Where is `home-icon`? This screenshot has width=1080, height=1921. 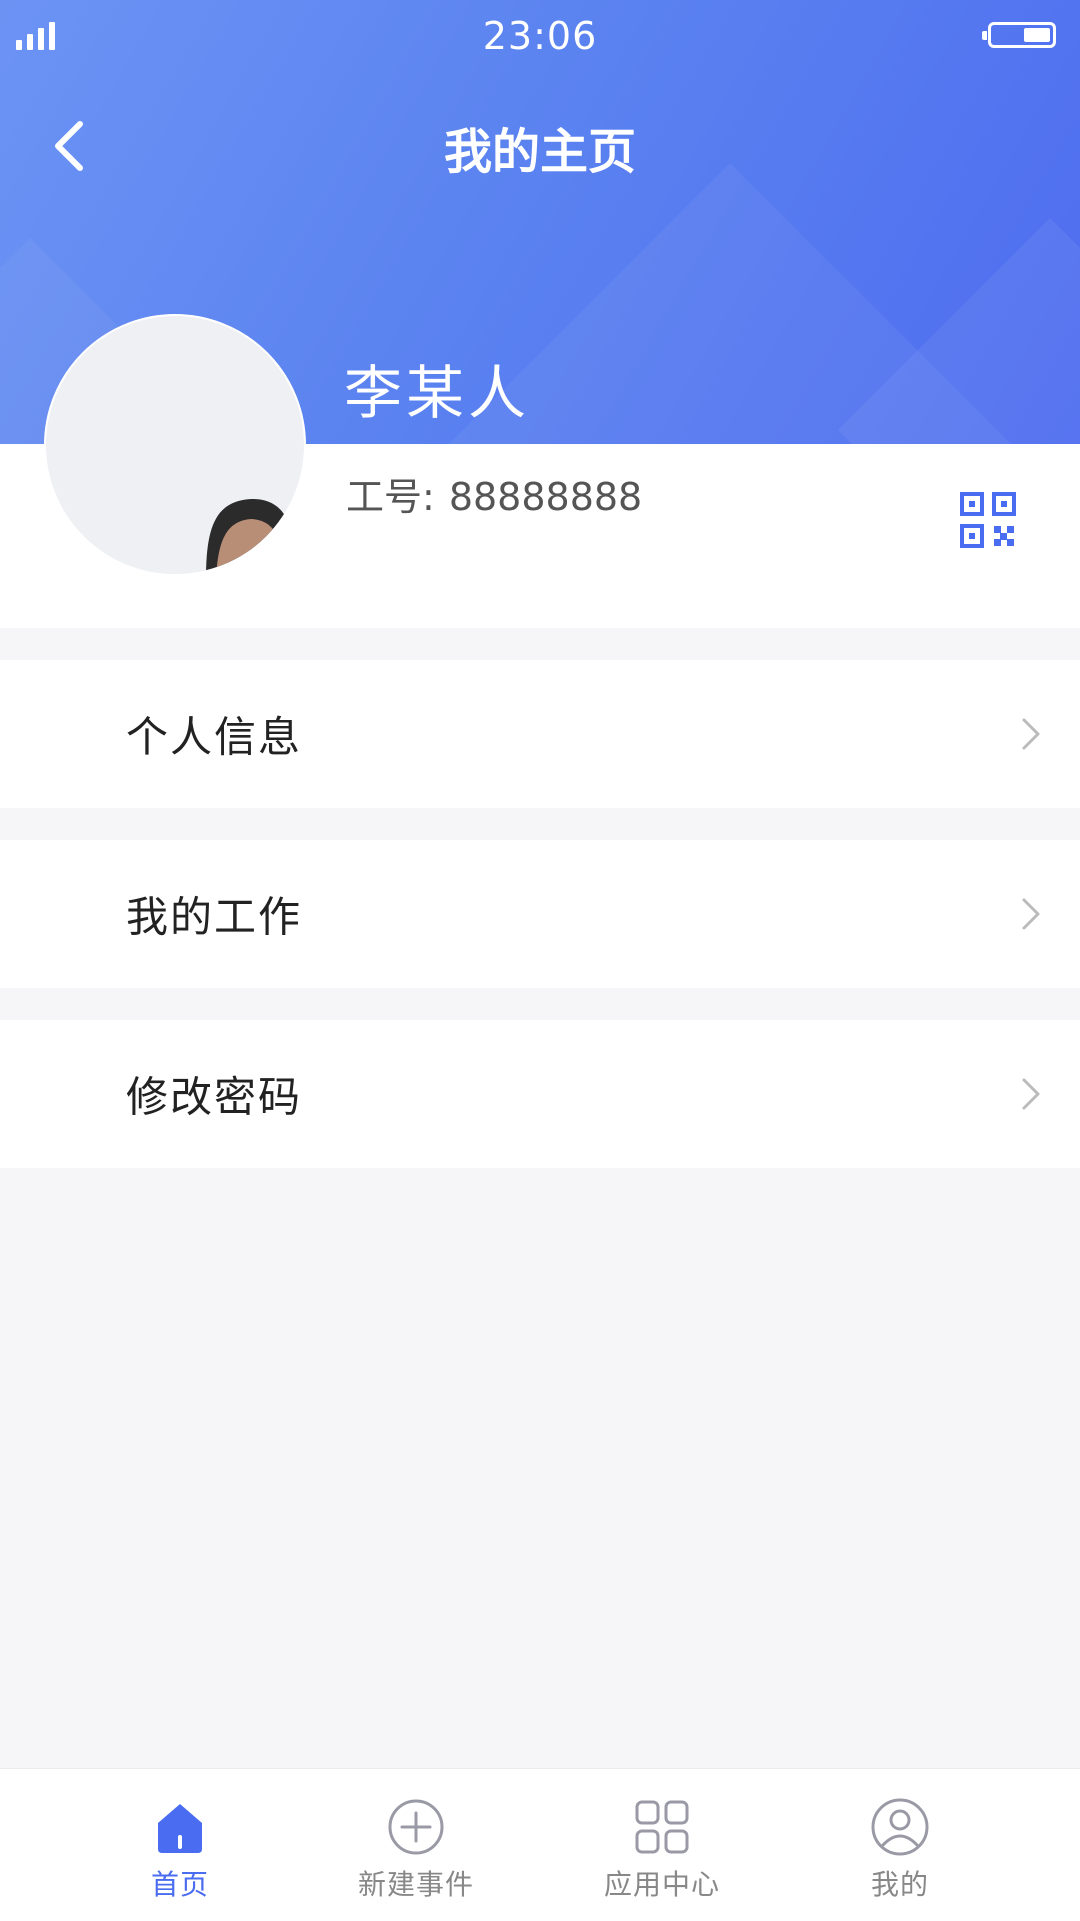 home-icon is located at coordinates (180, 1828).